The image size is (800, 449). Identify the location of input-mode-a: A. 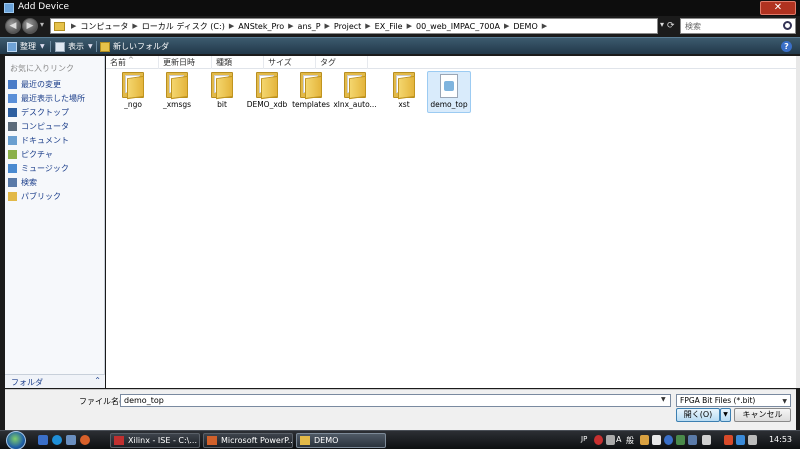
(618, 439).